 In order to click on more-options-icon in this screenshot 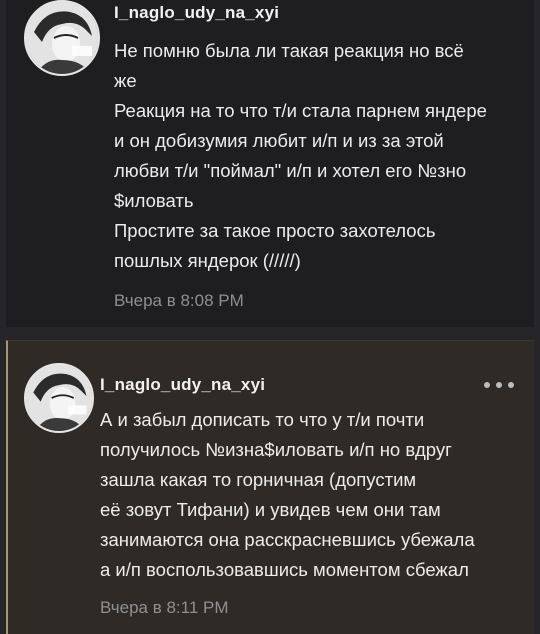, I will do `click(499, 385)`.